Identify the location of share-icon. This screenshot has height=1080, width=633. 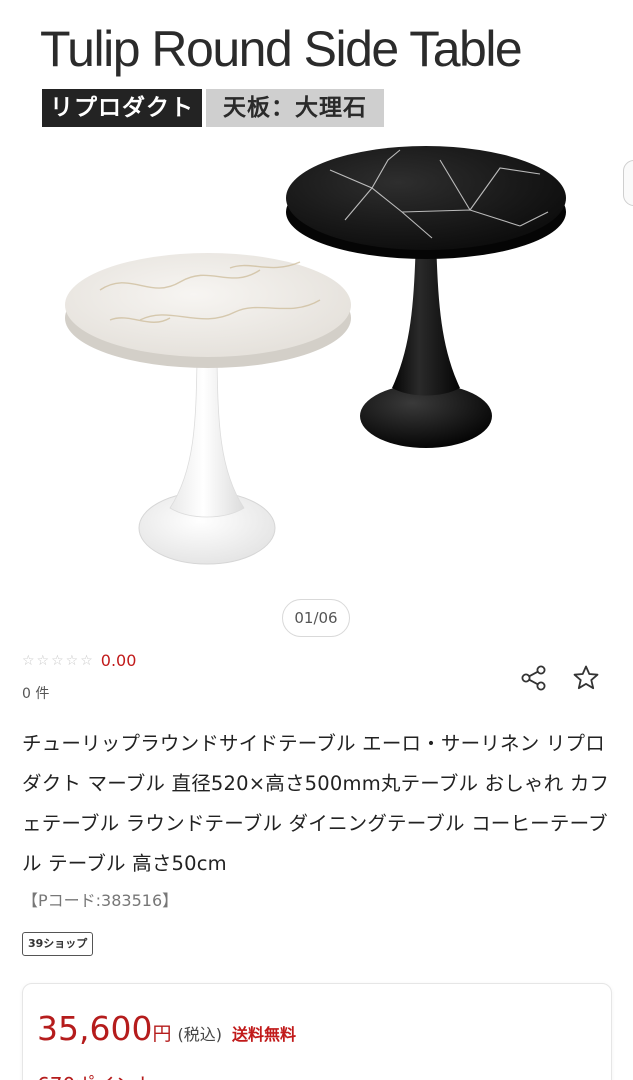
(533, 678).